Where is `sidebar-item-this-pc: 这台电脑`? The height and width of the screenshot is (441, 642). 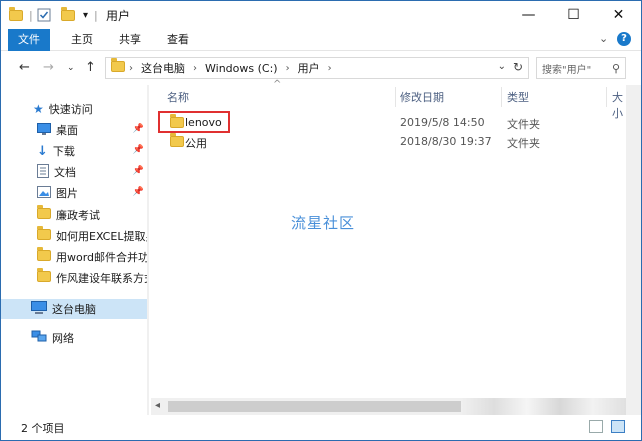
sidebar-item-this-pc: 这台电脑 is located at coordinates (75, 309).